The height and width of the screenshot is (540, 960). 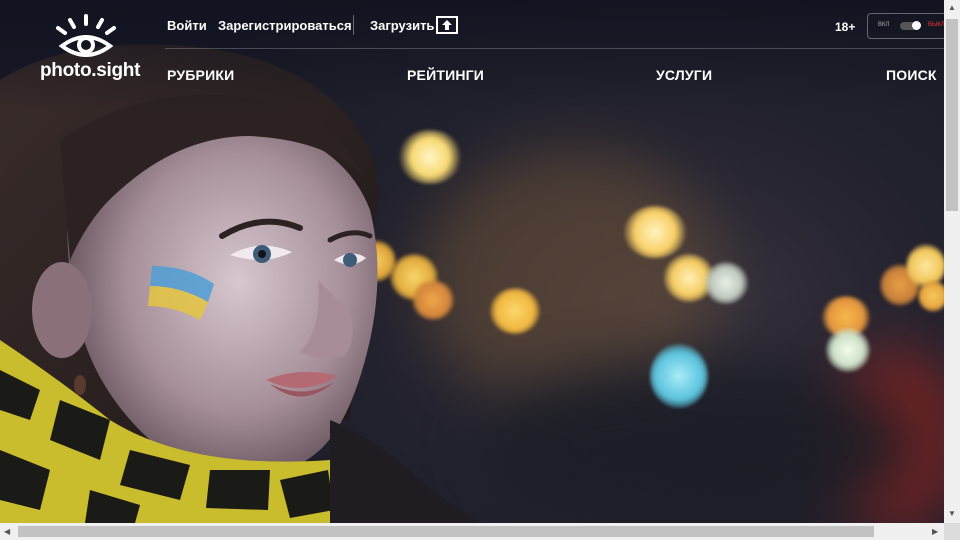 I want to click on horizontal-scrollbar: ◀ ▶, so click(x=472, y=531).